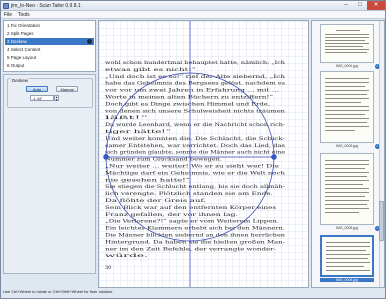  I want to click on text-line: nie gesehen hatte!“, so click(148, 179).